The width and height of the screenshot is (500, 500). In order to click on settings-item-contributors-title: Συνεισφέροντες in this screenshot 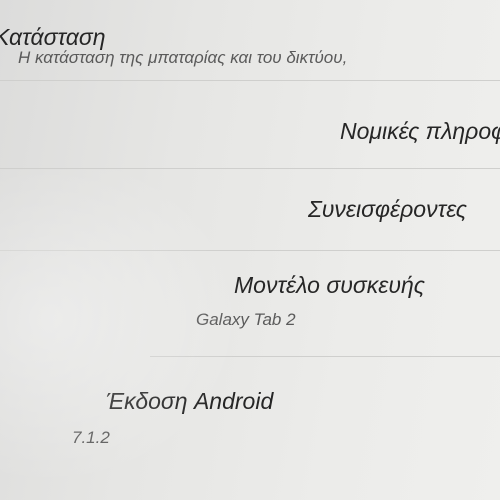, I will do `click(387, 209)`.